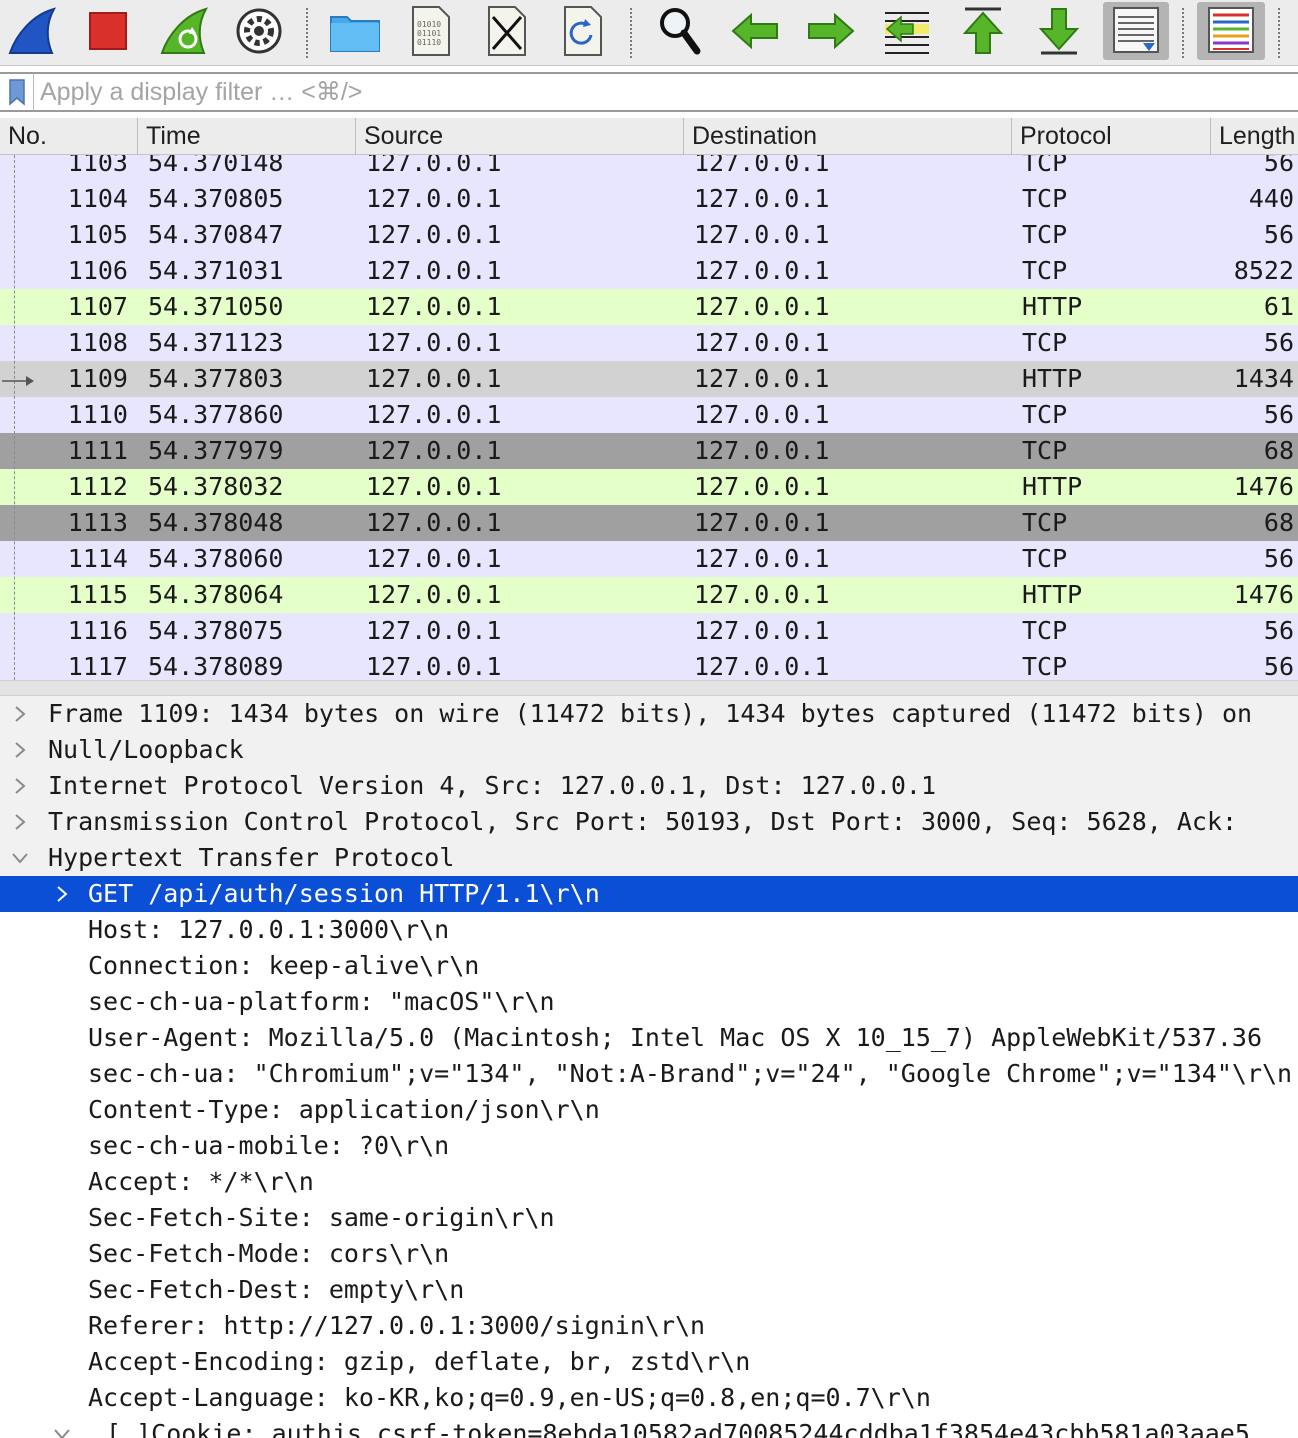 This screenshot has height=1438, width=1298. Describe the element at coordinates (649, 664) in the screenshot. I see `packet-row: 1117 54.378089 127.0.0.1 127.0.0.1 TCP 56` at that location.